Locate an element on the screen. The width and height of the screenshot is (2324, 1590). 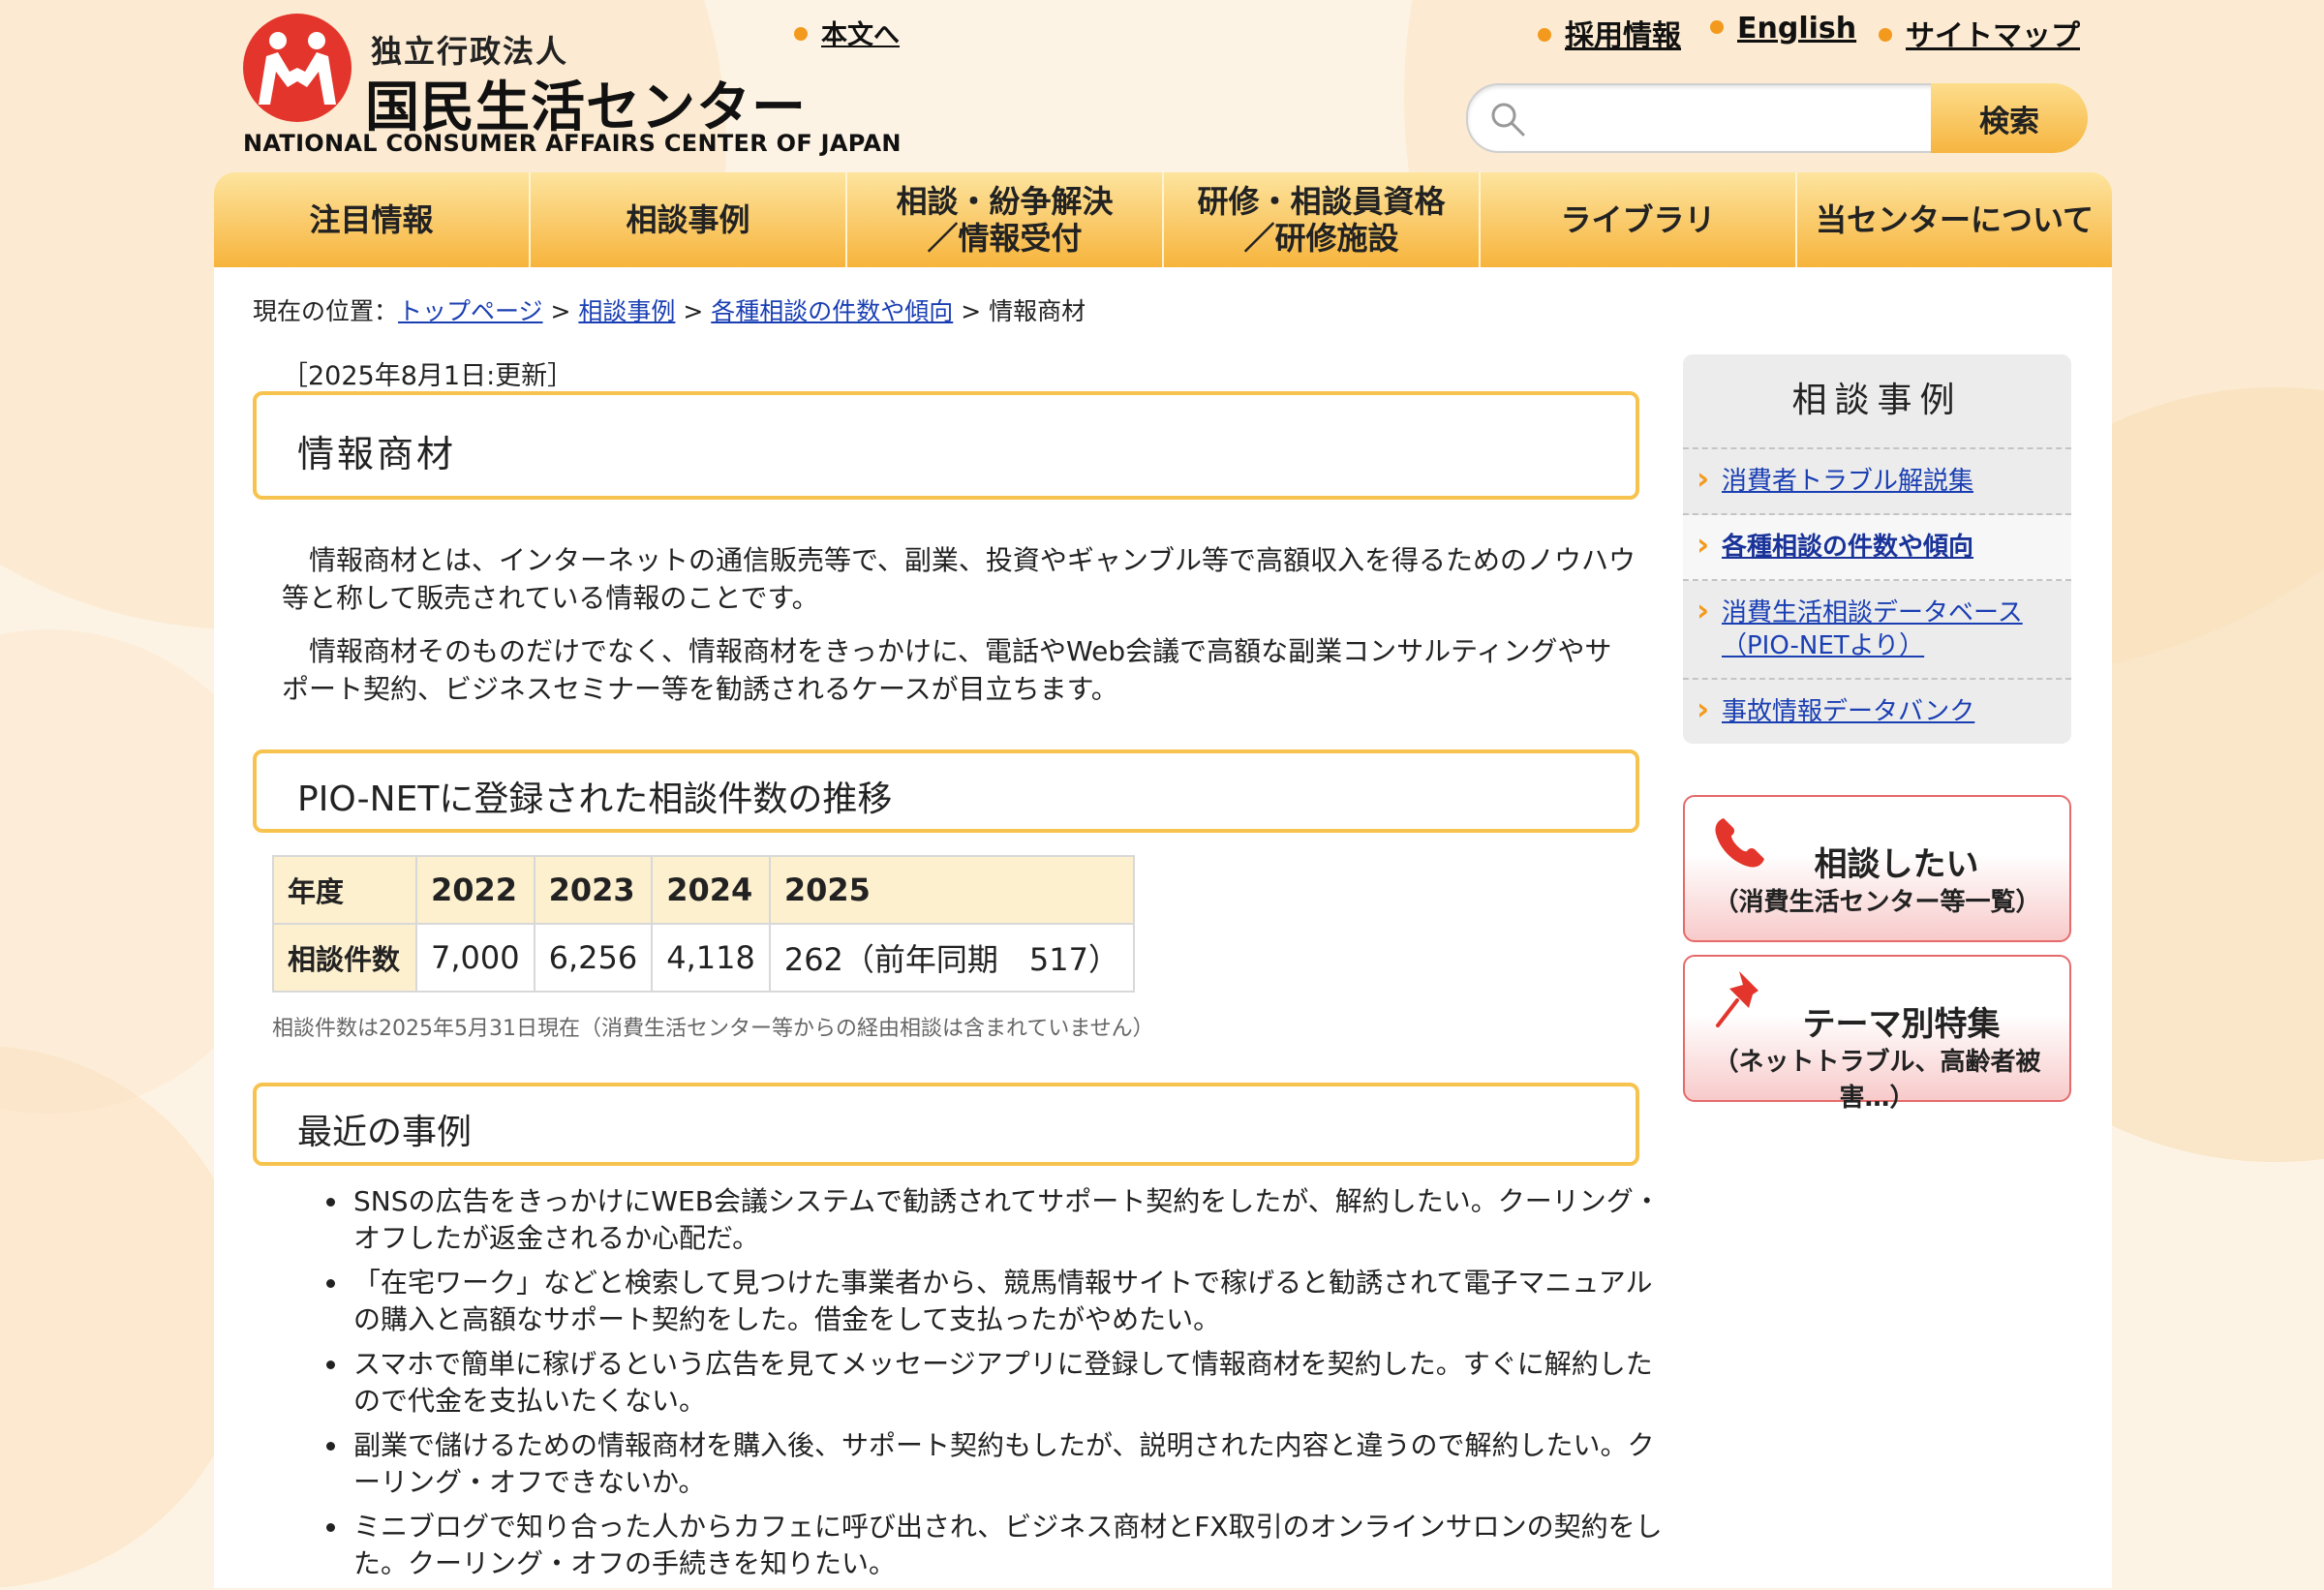
sidebar-title: 相談事例 is located at coordinates (1877, 401).